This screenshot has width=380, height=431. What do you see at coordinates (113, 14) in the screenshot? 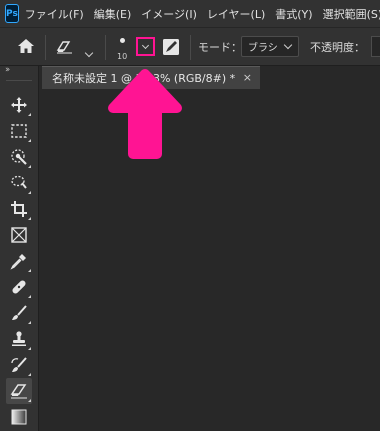
I see `menu-edit: 編集(E)` at bounding box center [113, 14].